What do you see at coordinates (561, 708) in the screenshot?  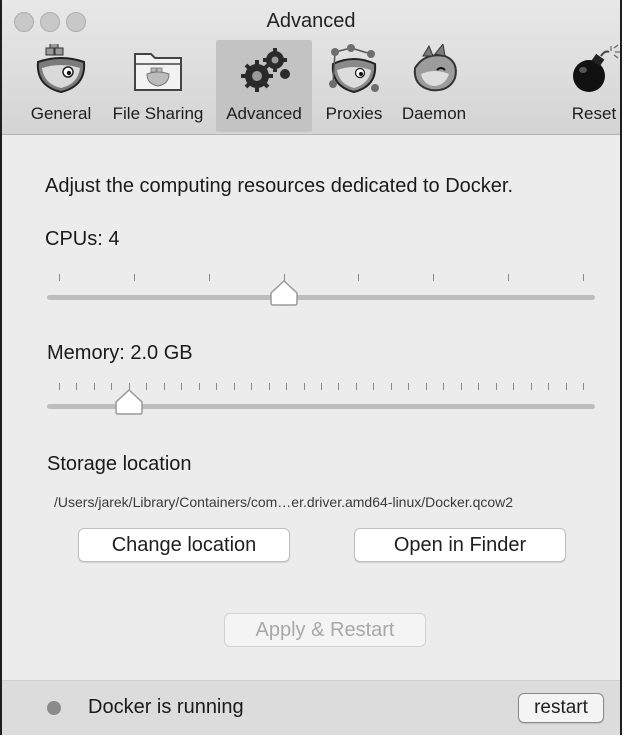 I see `restart-button: restart` at bounding box center [561, 708].